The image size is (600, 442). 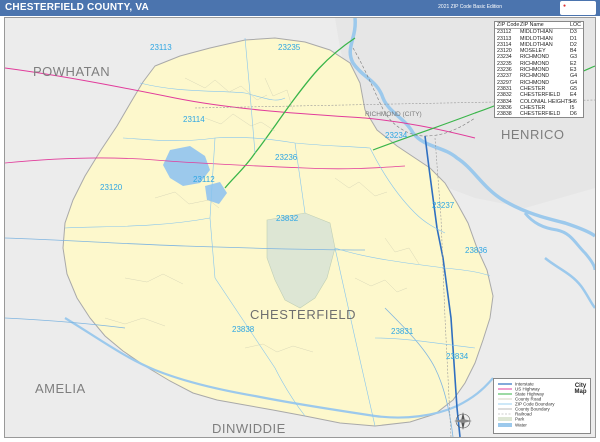 I want to click on legend-swatch-park, so click(x=505, y=419).